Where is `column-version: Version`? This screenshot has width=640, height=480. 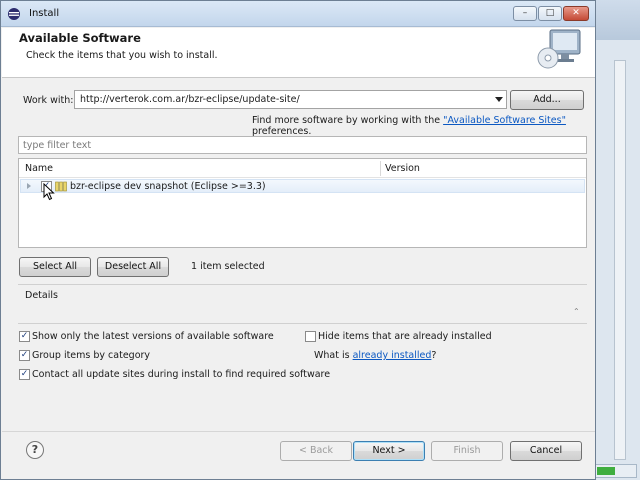 column-version: Version is located at coordinates (402, 168).